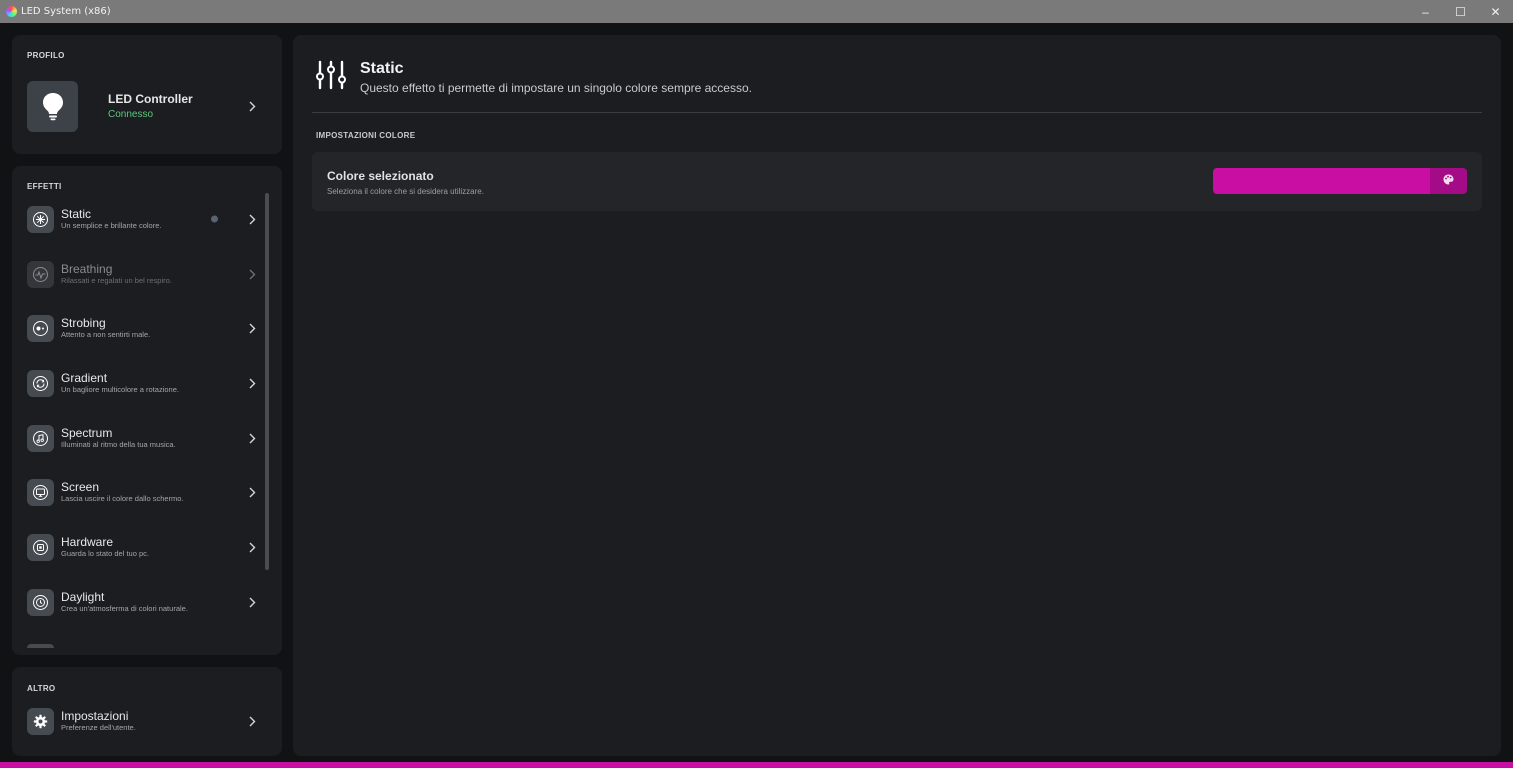  Describe the element at coordinates (214, 219) in the screenshot. I see `active-indicator` at that location.